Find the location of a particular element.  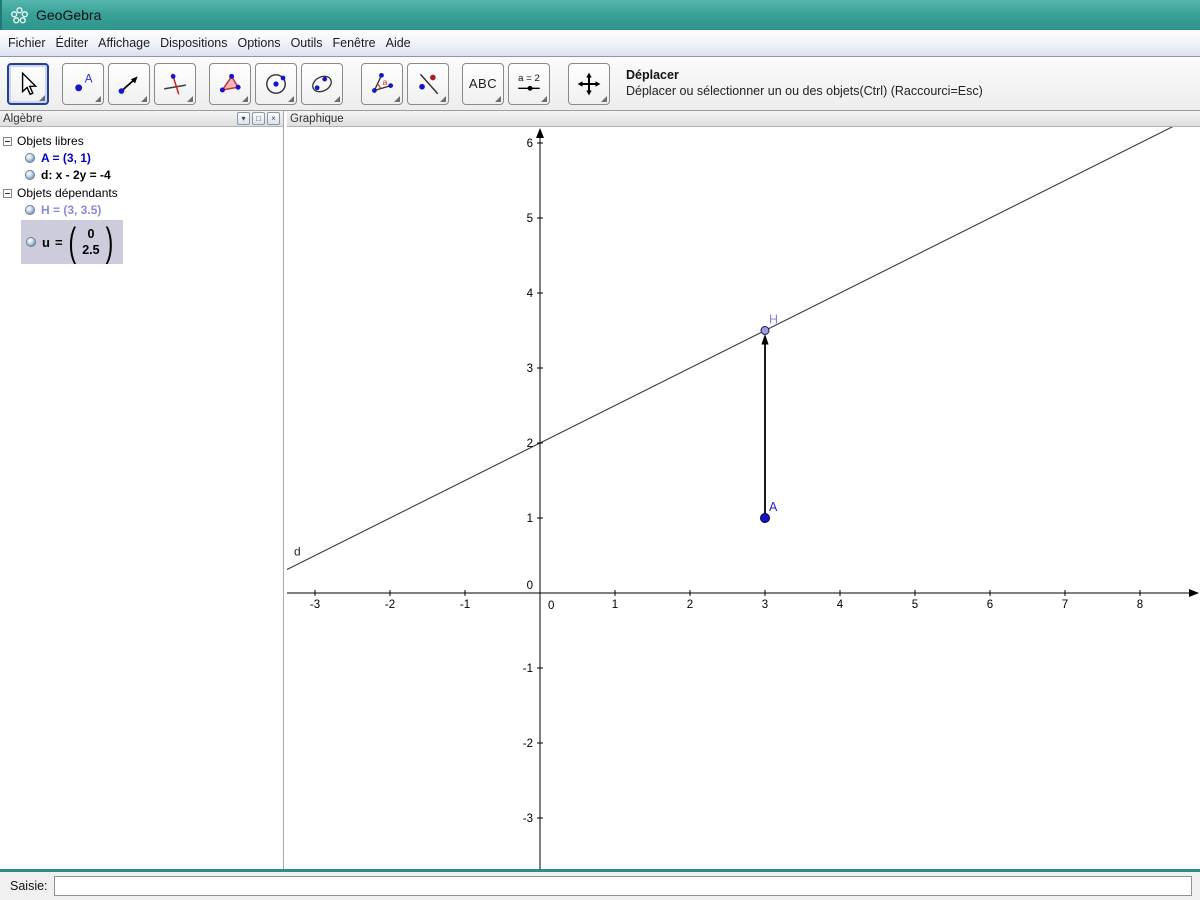

move-view-icon is located at coordinates (589, 83).